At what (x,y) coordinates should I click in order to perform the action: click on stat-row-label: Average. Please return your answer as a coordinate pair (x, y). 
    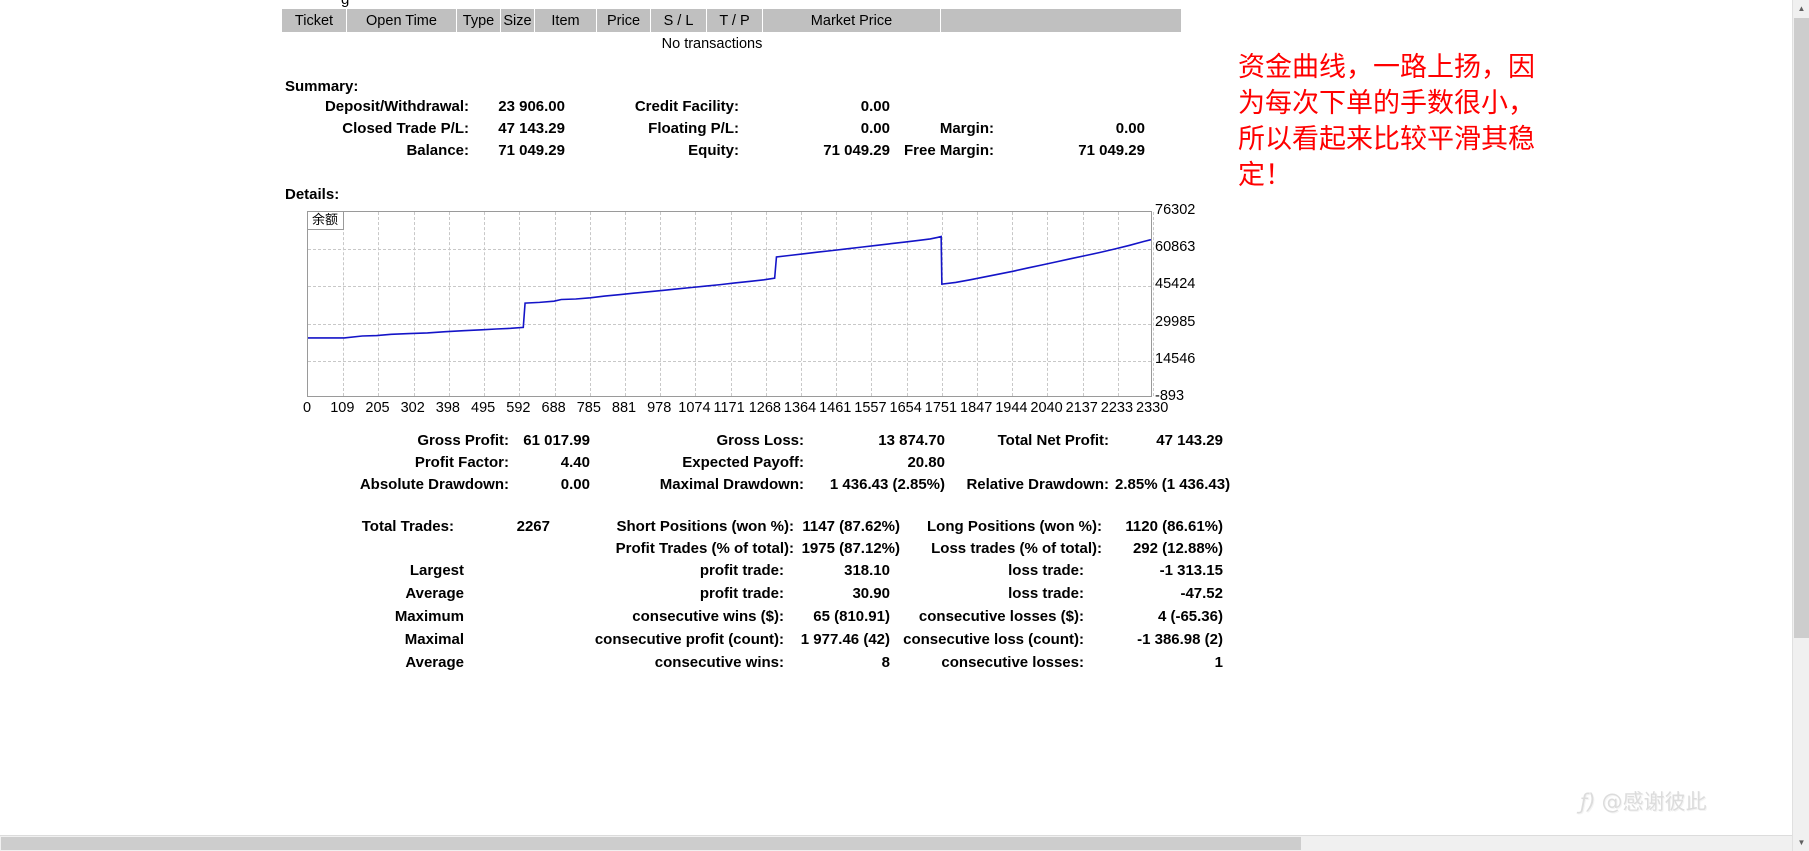
    Looking at the image, I should click on (434, 593).